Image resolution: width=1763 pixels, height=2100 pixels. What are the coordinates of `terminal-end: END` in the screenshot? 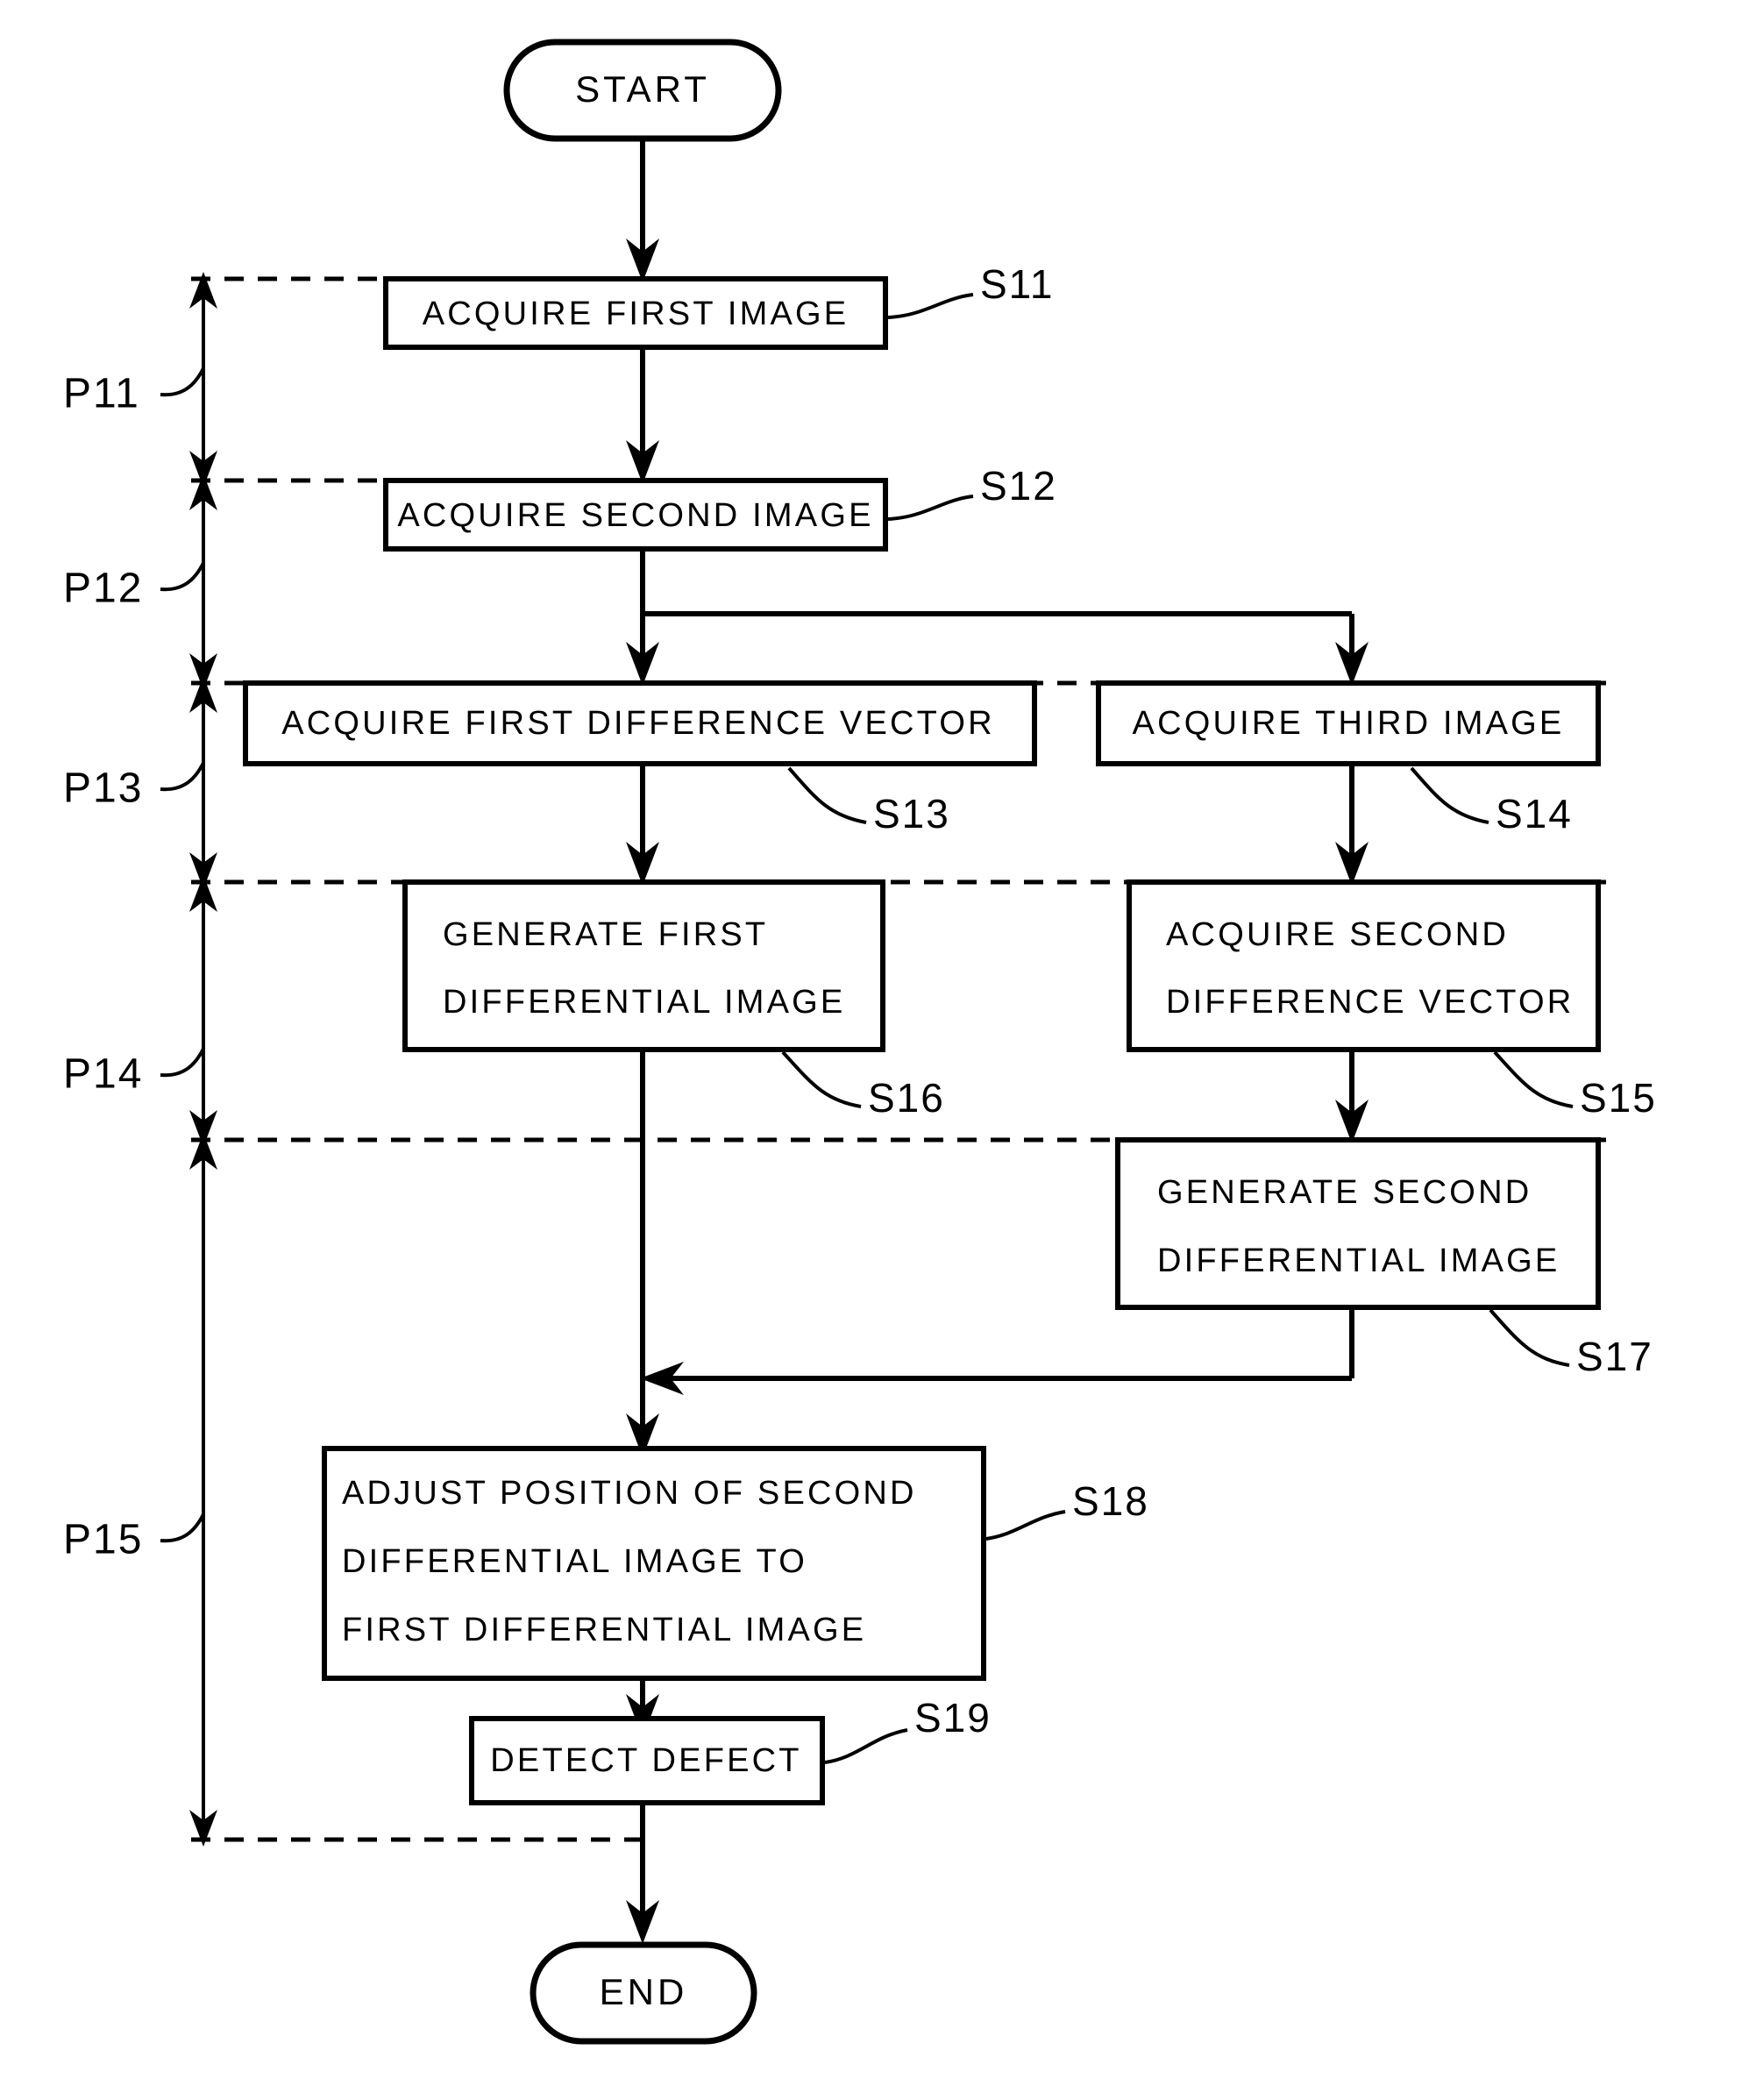 It's located at (643, 1993).